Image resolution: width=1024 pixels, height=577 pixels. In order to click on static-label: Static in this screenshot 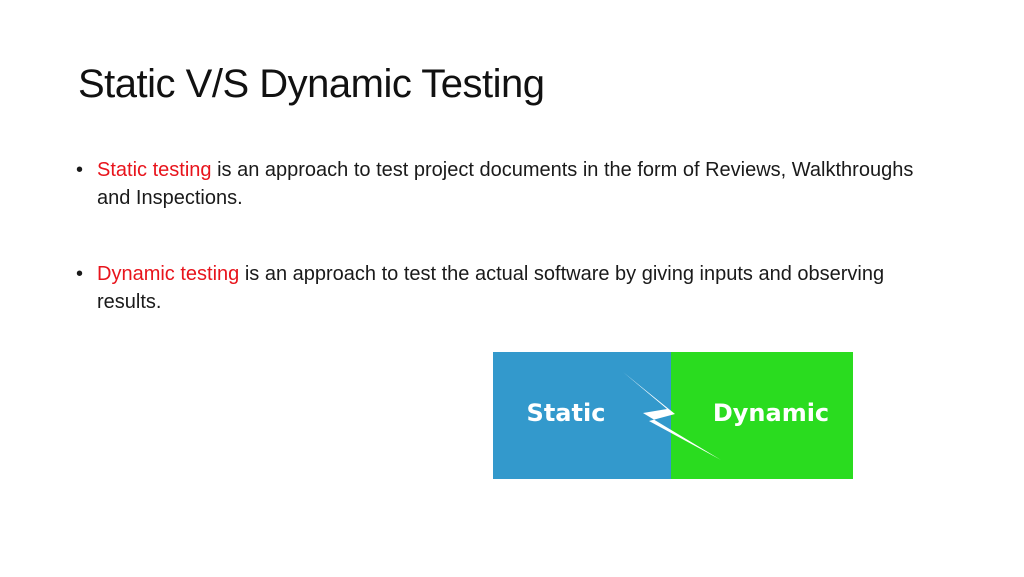, I will do `click(566, 413)`.